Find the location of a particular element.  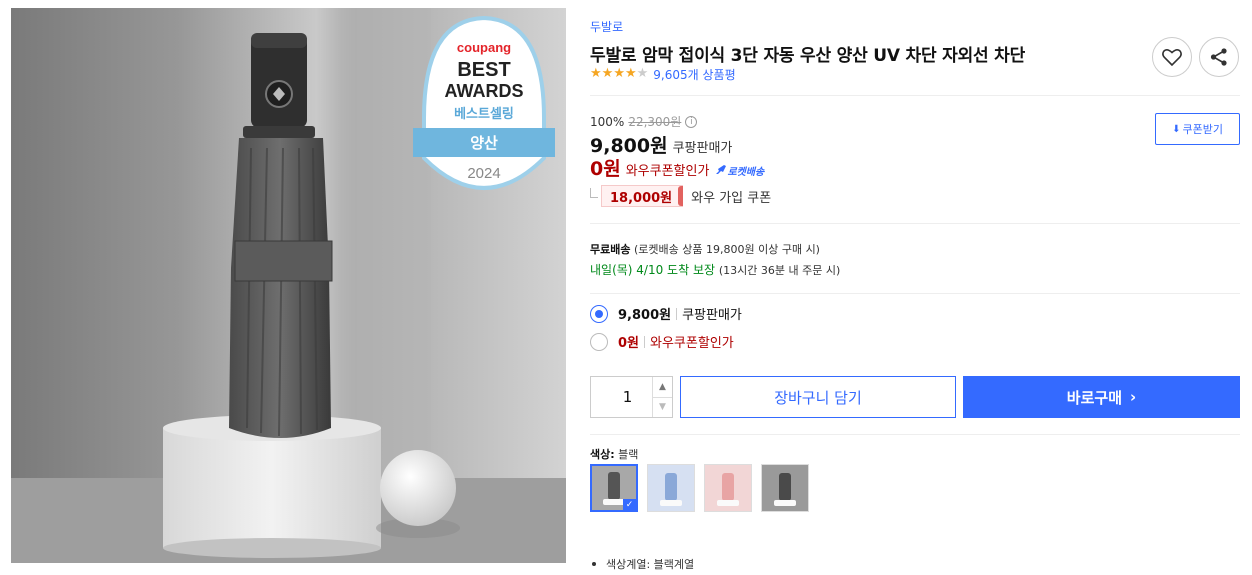

color-label-title: 색상: is located at coordinates (602, 454).